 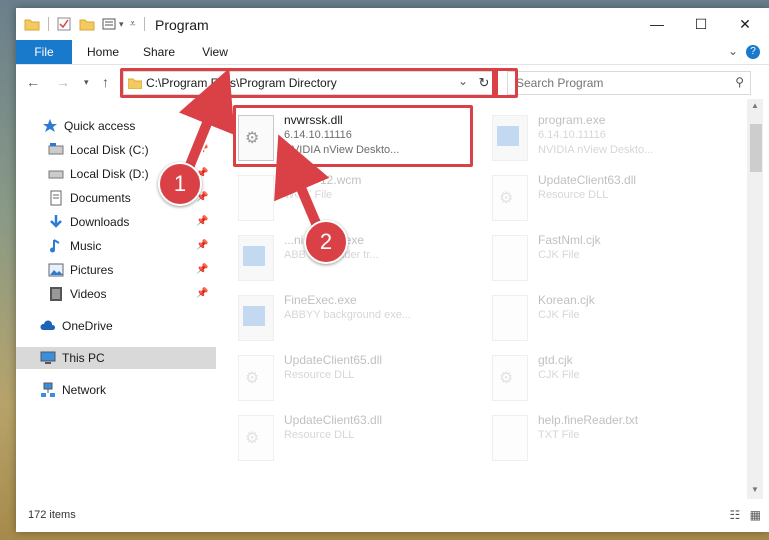 I want to click on search-input, so click(x=621, y=83).